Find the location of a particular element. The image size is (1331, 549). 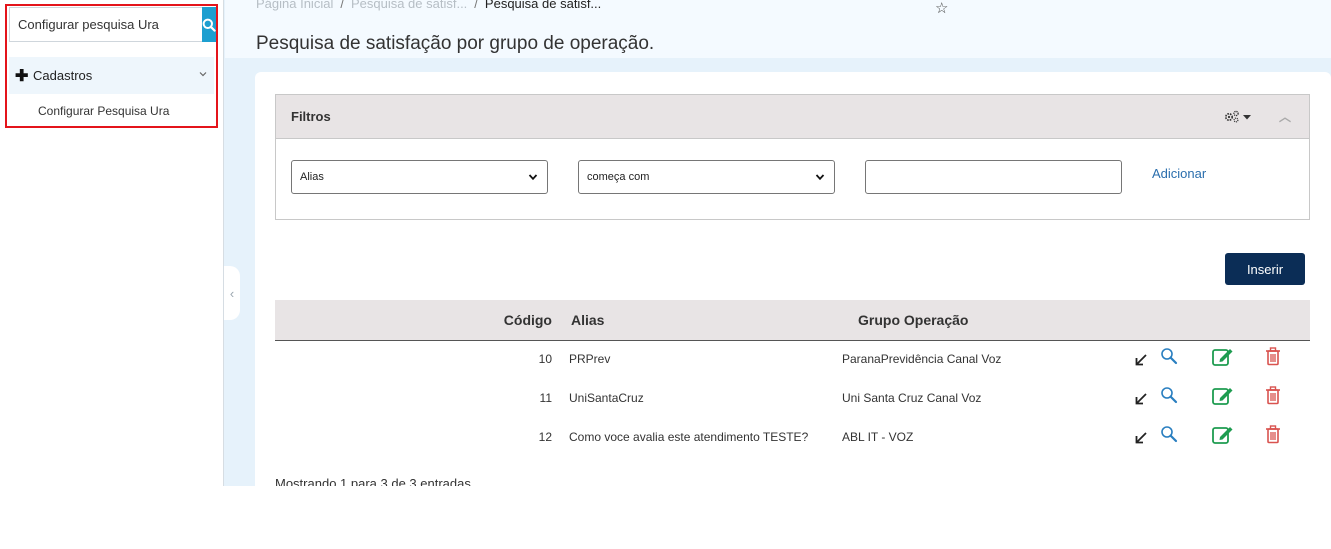

gears-icon is located at coordinates (1231, 116).